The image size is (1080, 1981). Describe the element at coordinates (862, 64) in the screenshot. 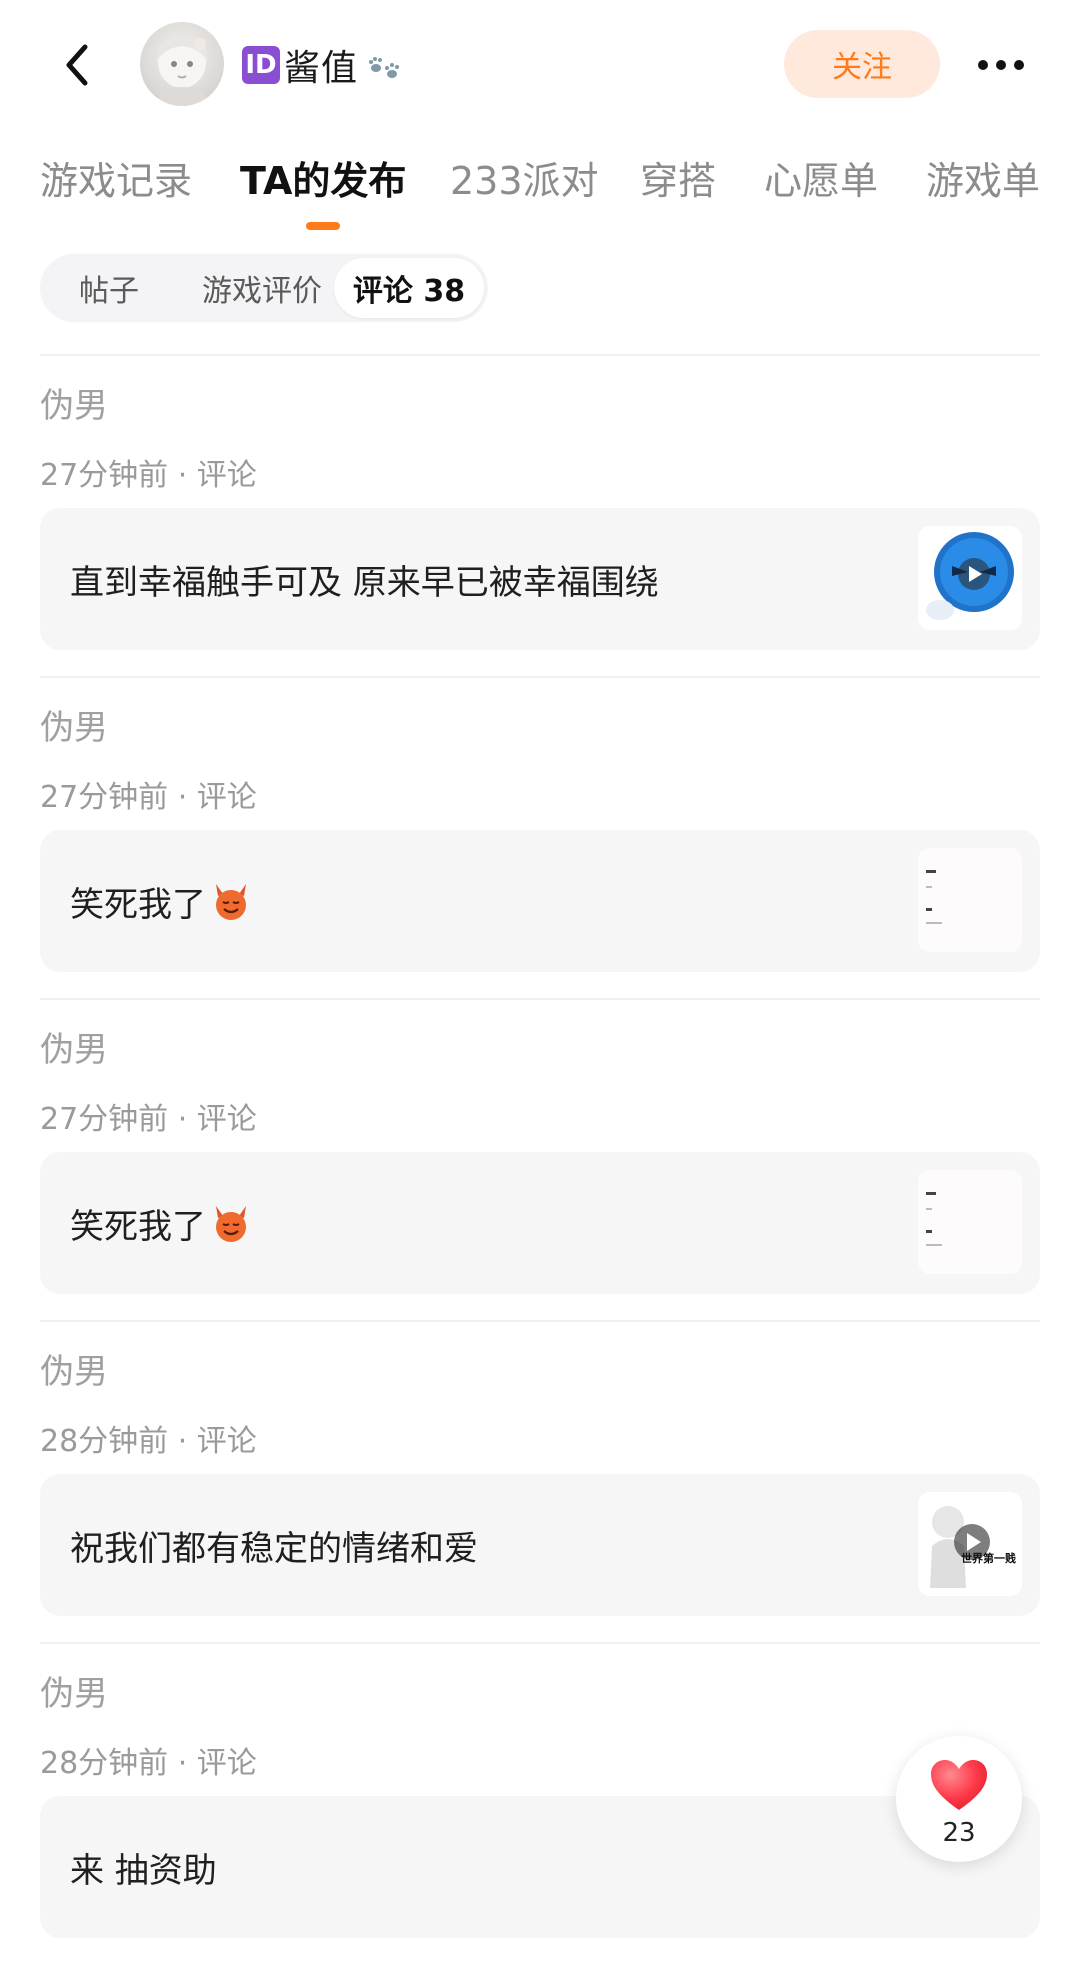

I see `follow-button: 关注` at that location.